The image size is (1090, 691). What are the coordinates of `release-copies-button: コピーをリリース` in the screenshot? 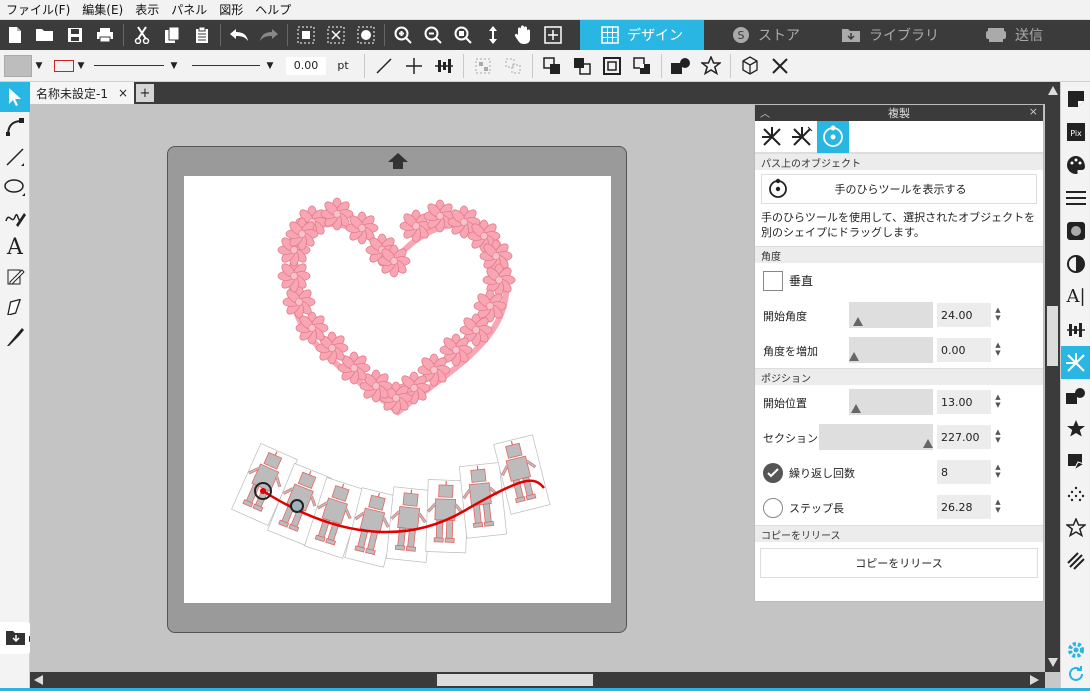 It's located at (899, 563).